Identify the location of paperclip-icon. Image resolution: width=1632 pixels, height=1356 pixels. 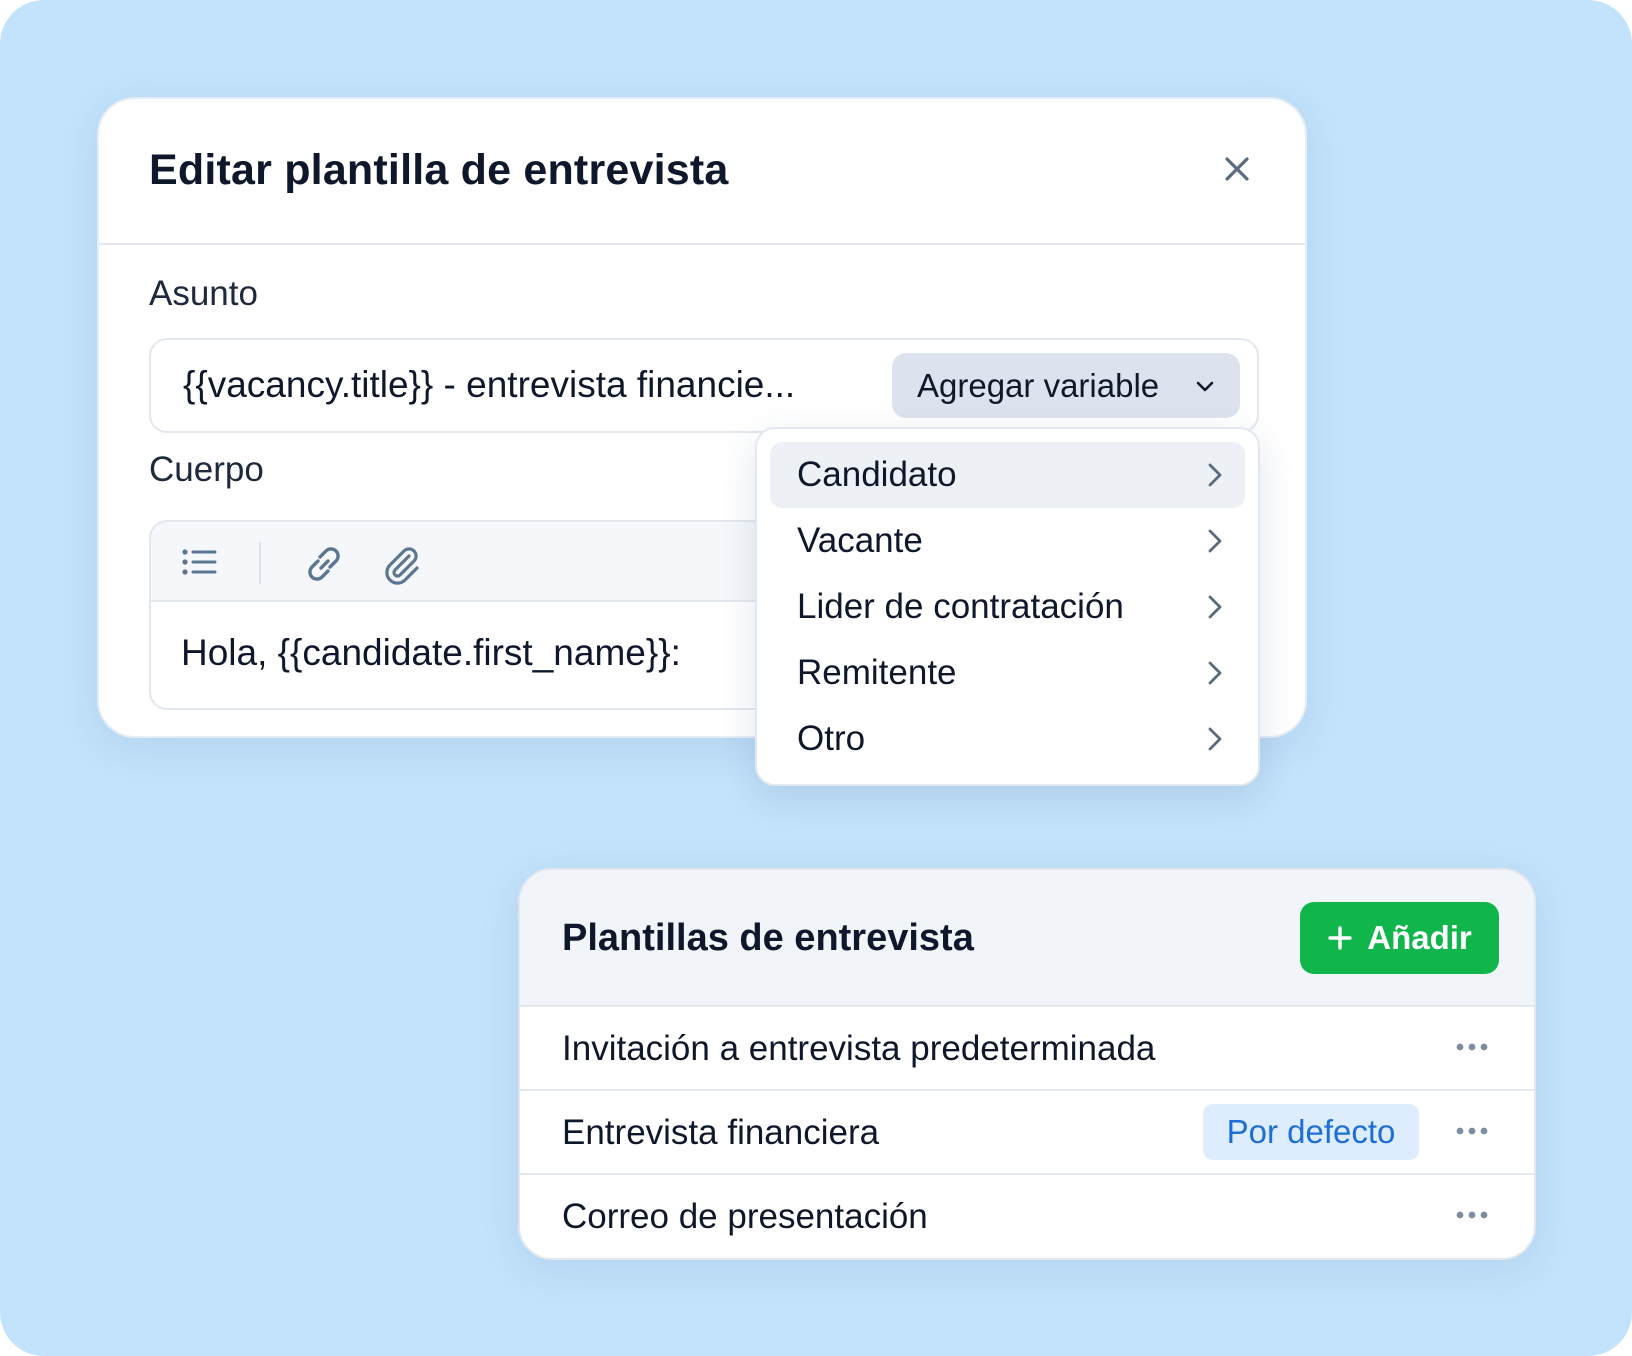
(402, 566).